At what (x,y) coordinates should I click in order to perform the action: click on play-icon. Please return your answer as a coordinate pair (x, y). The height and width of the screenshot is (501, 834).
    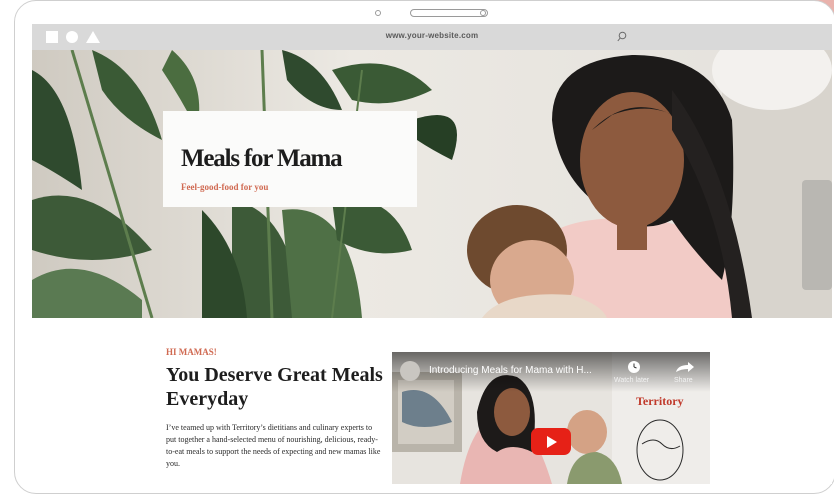
    Looking at the image, I should click on (552, 442).